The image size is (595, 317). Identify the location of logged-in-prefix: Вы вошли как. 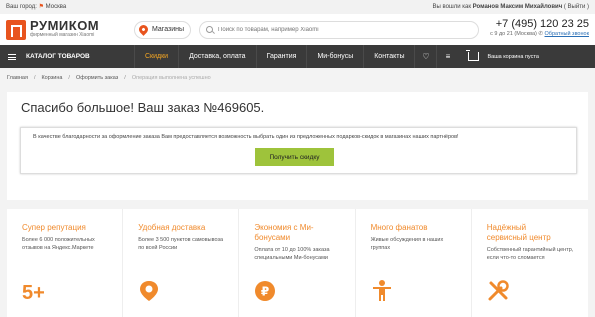
(451, 7).